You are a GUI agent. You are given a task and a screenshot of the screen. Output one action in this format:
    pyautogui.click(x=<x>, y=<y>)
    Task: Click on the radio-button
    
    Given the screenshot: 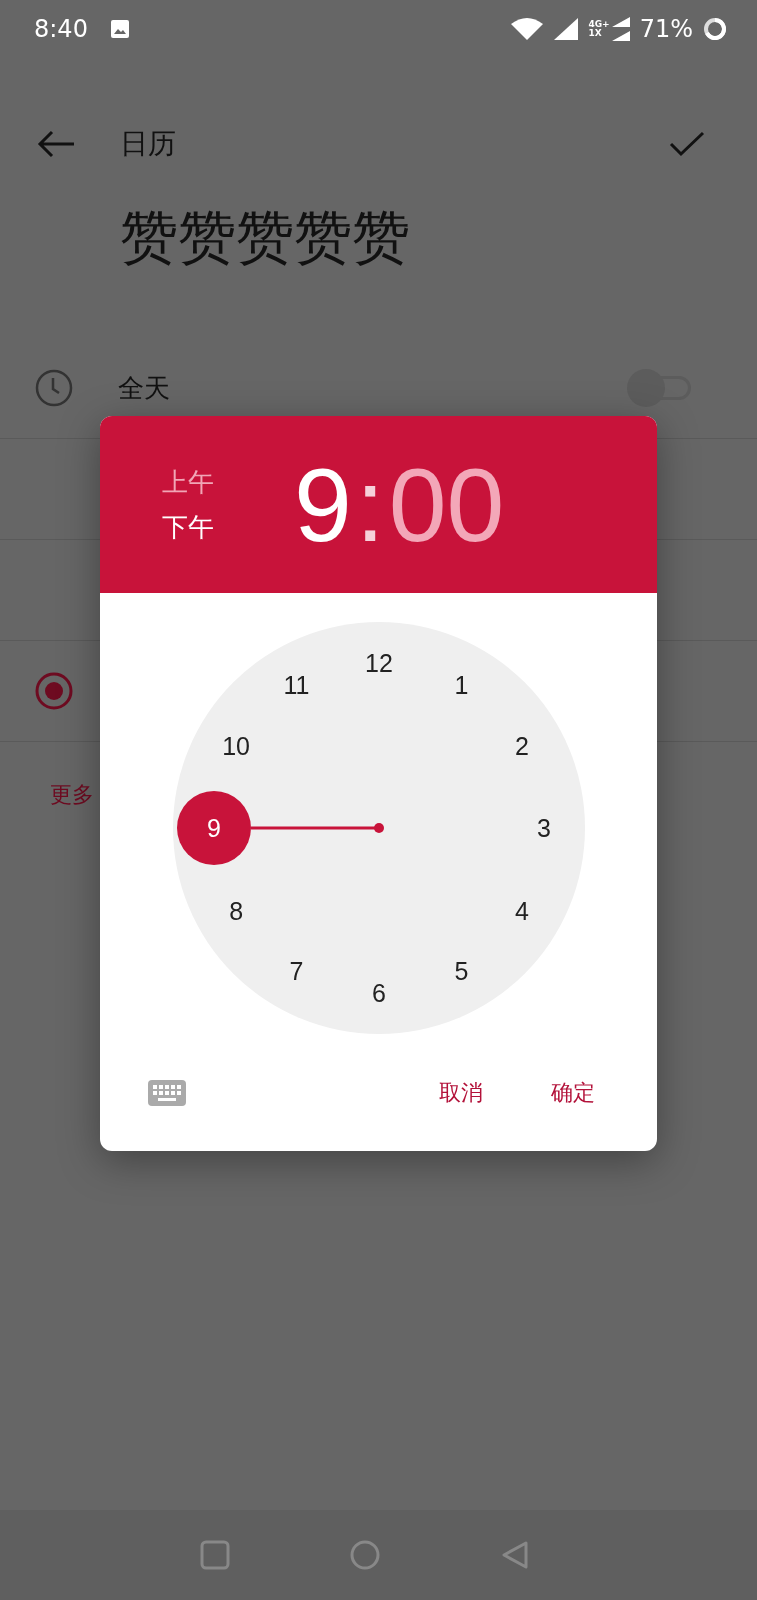 What is the action you would take?
    pyautogui.click(x=54, y=691)
    